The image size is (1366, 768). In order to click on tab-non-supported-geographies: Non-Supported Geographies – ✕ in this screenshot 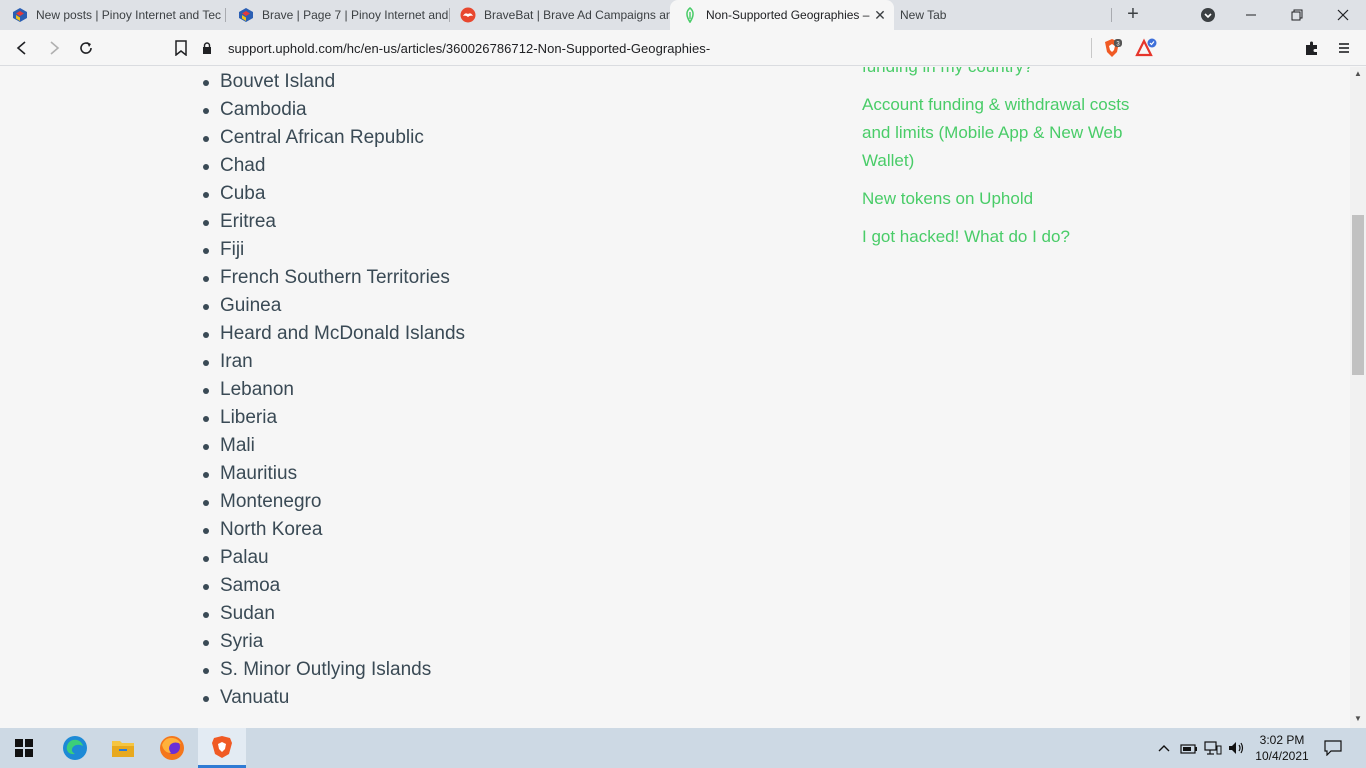, I will do `click(782, 15)`.